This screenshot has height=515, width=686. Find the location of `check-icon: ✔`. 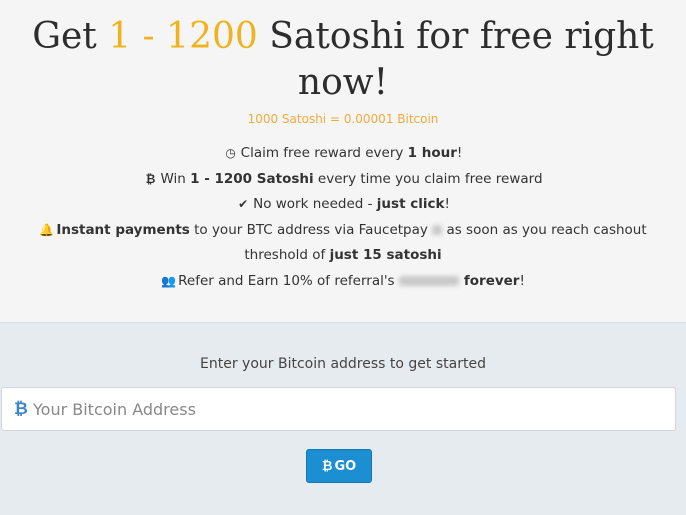

check-icon: ✔ is located at coordinates (243, 204).